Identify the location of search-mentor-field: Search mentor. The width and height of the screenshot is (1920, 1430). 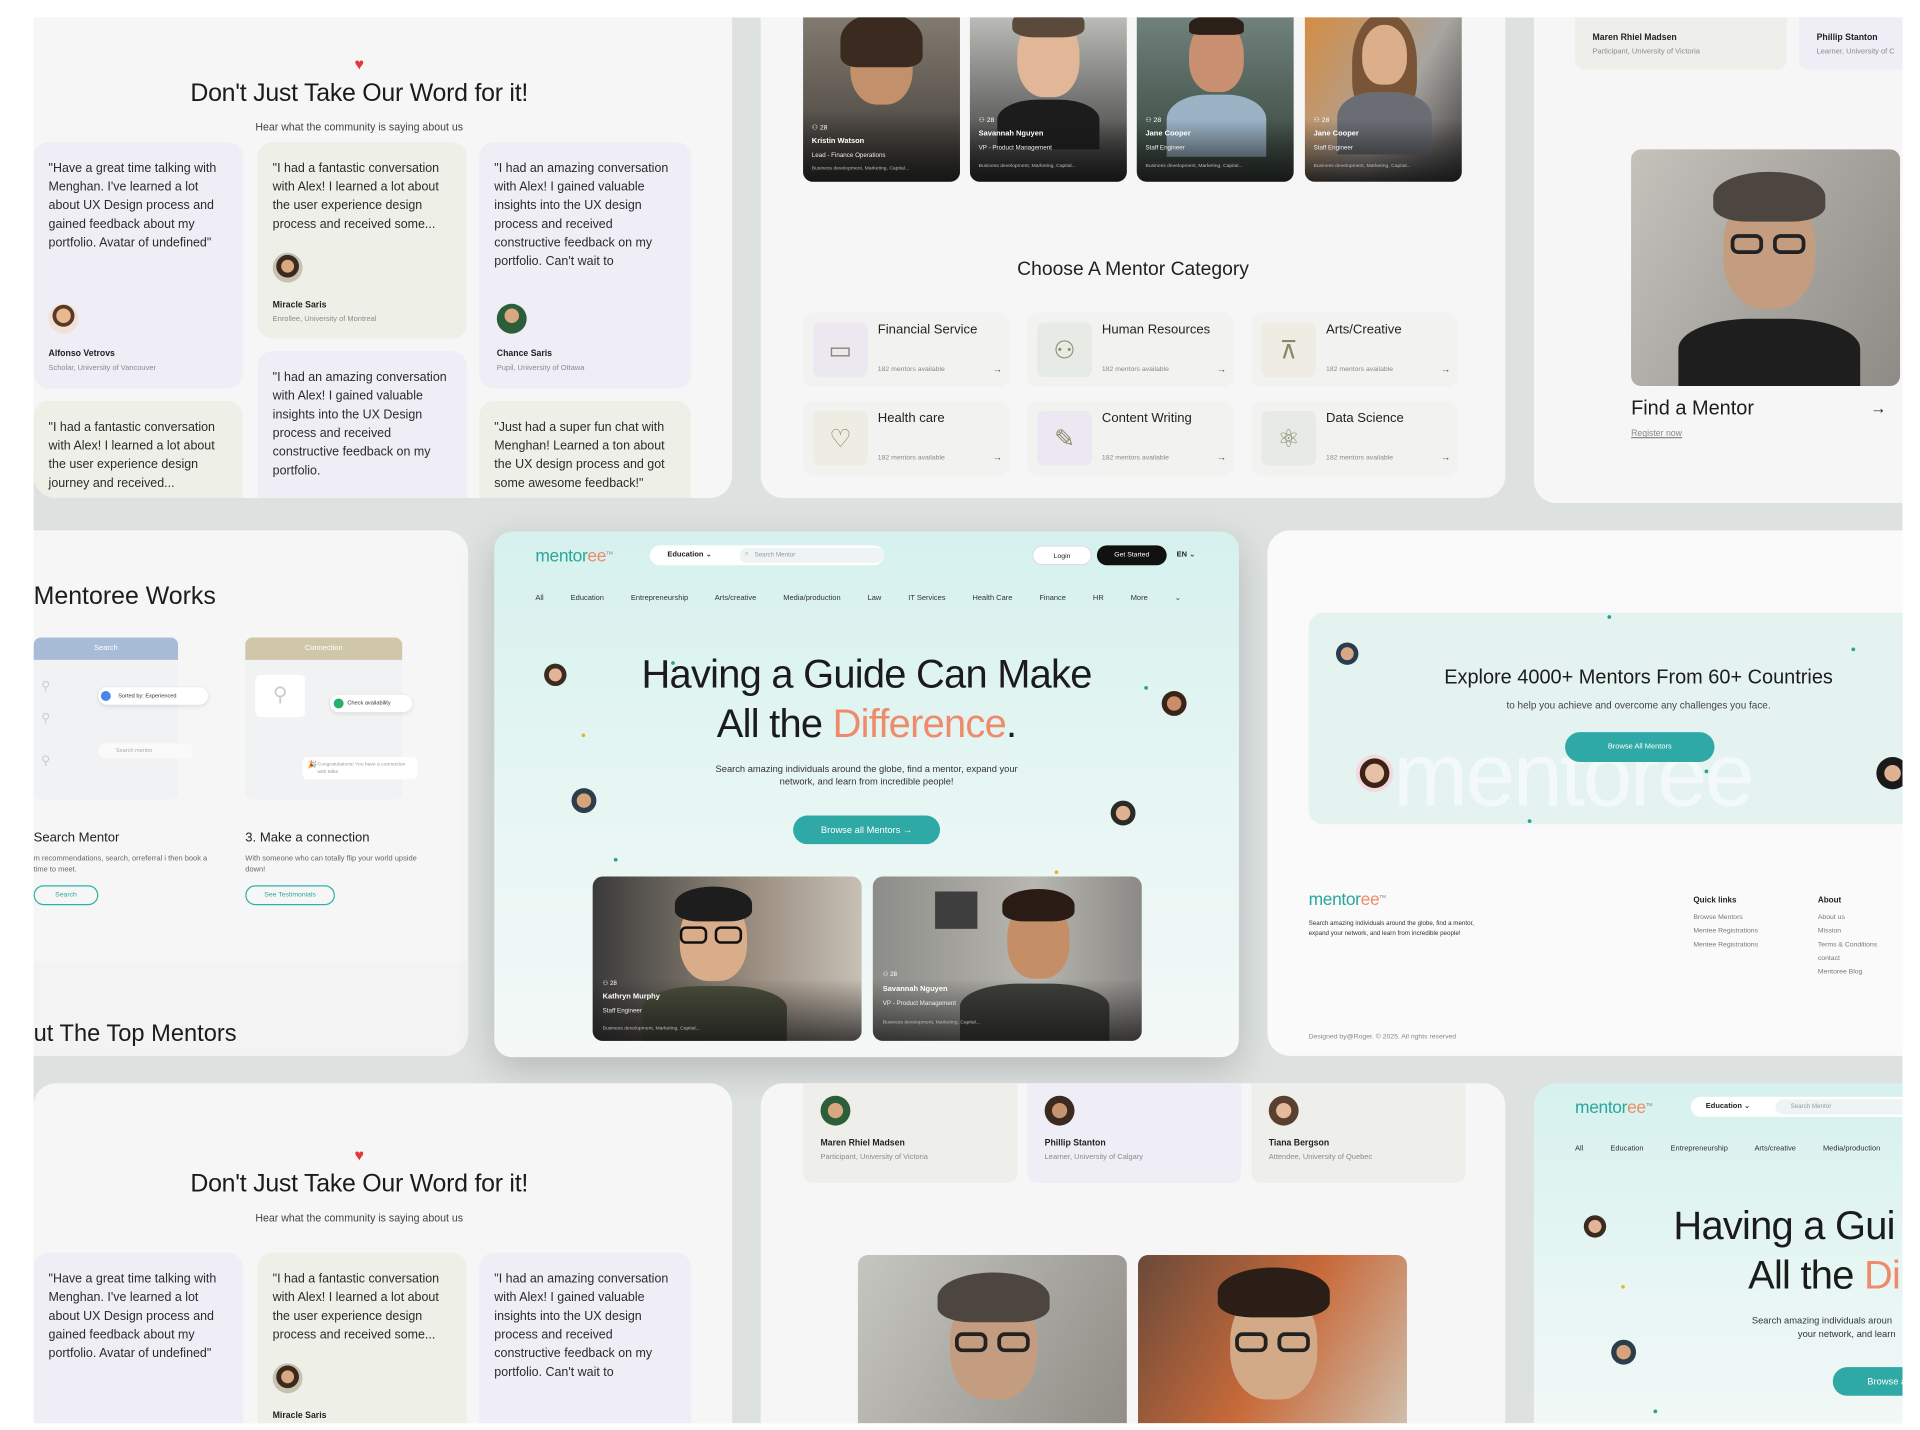
(145, 751).